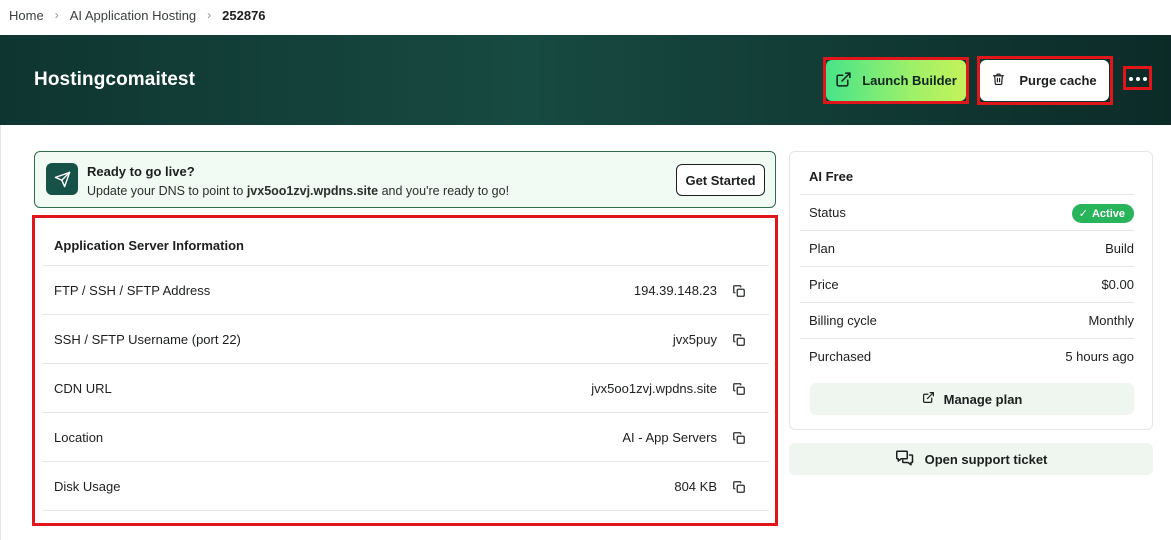  What do you see at coordinates (312, 191) in the screenshot?
I see `go-live-domain: jvx5oo1zvj.wpdns.site` at bounding box center [312, 191].